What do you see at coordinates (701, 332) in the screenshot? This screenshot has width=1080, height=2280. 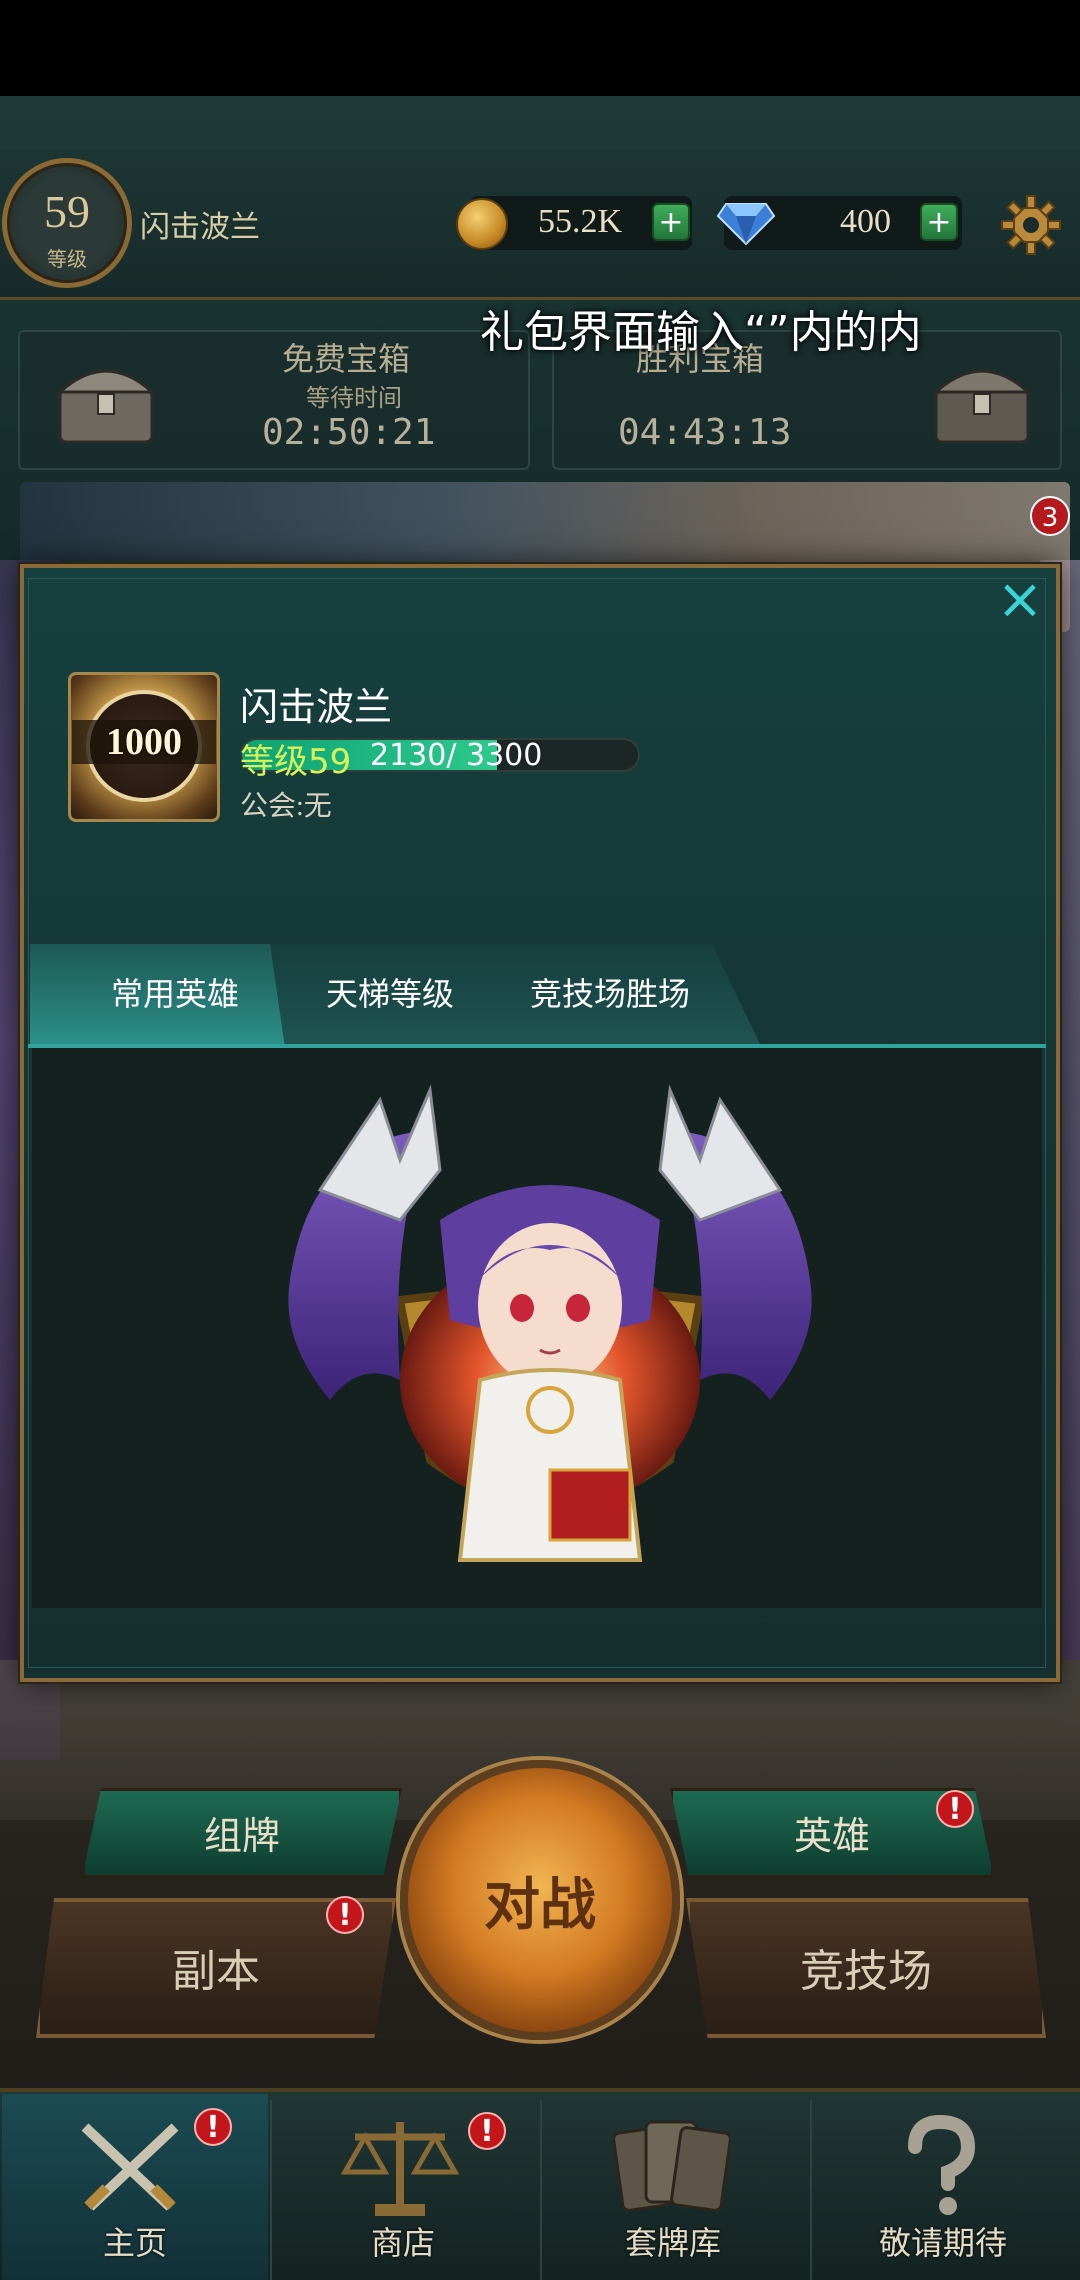 I see `overlay-hint-text: 礼包界面输入“”内的内` at bounding box center [701, 332].